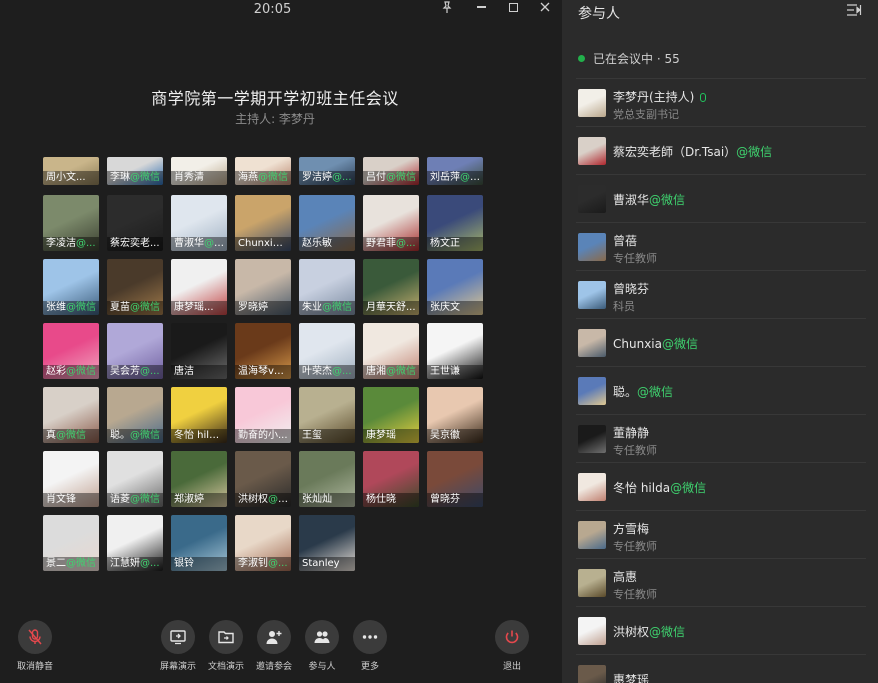 This screenshot has height=683, width=878. What do you see at coordinates (199, 223) in the screenshot?
I see `participant-video-tile: 曹淑华@微信` at bounding box center [199, 223].